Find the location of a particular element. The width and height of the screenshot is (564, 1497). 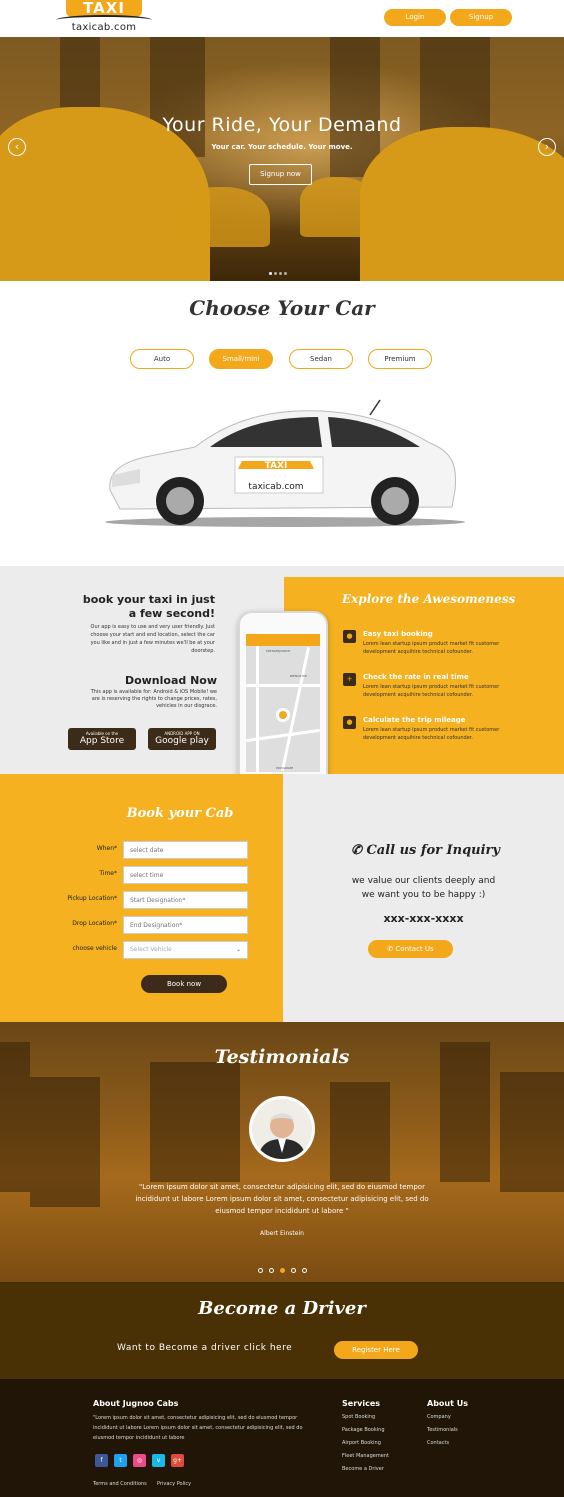

register-button: Register Here is located at coordinates (376, 1350).